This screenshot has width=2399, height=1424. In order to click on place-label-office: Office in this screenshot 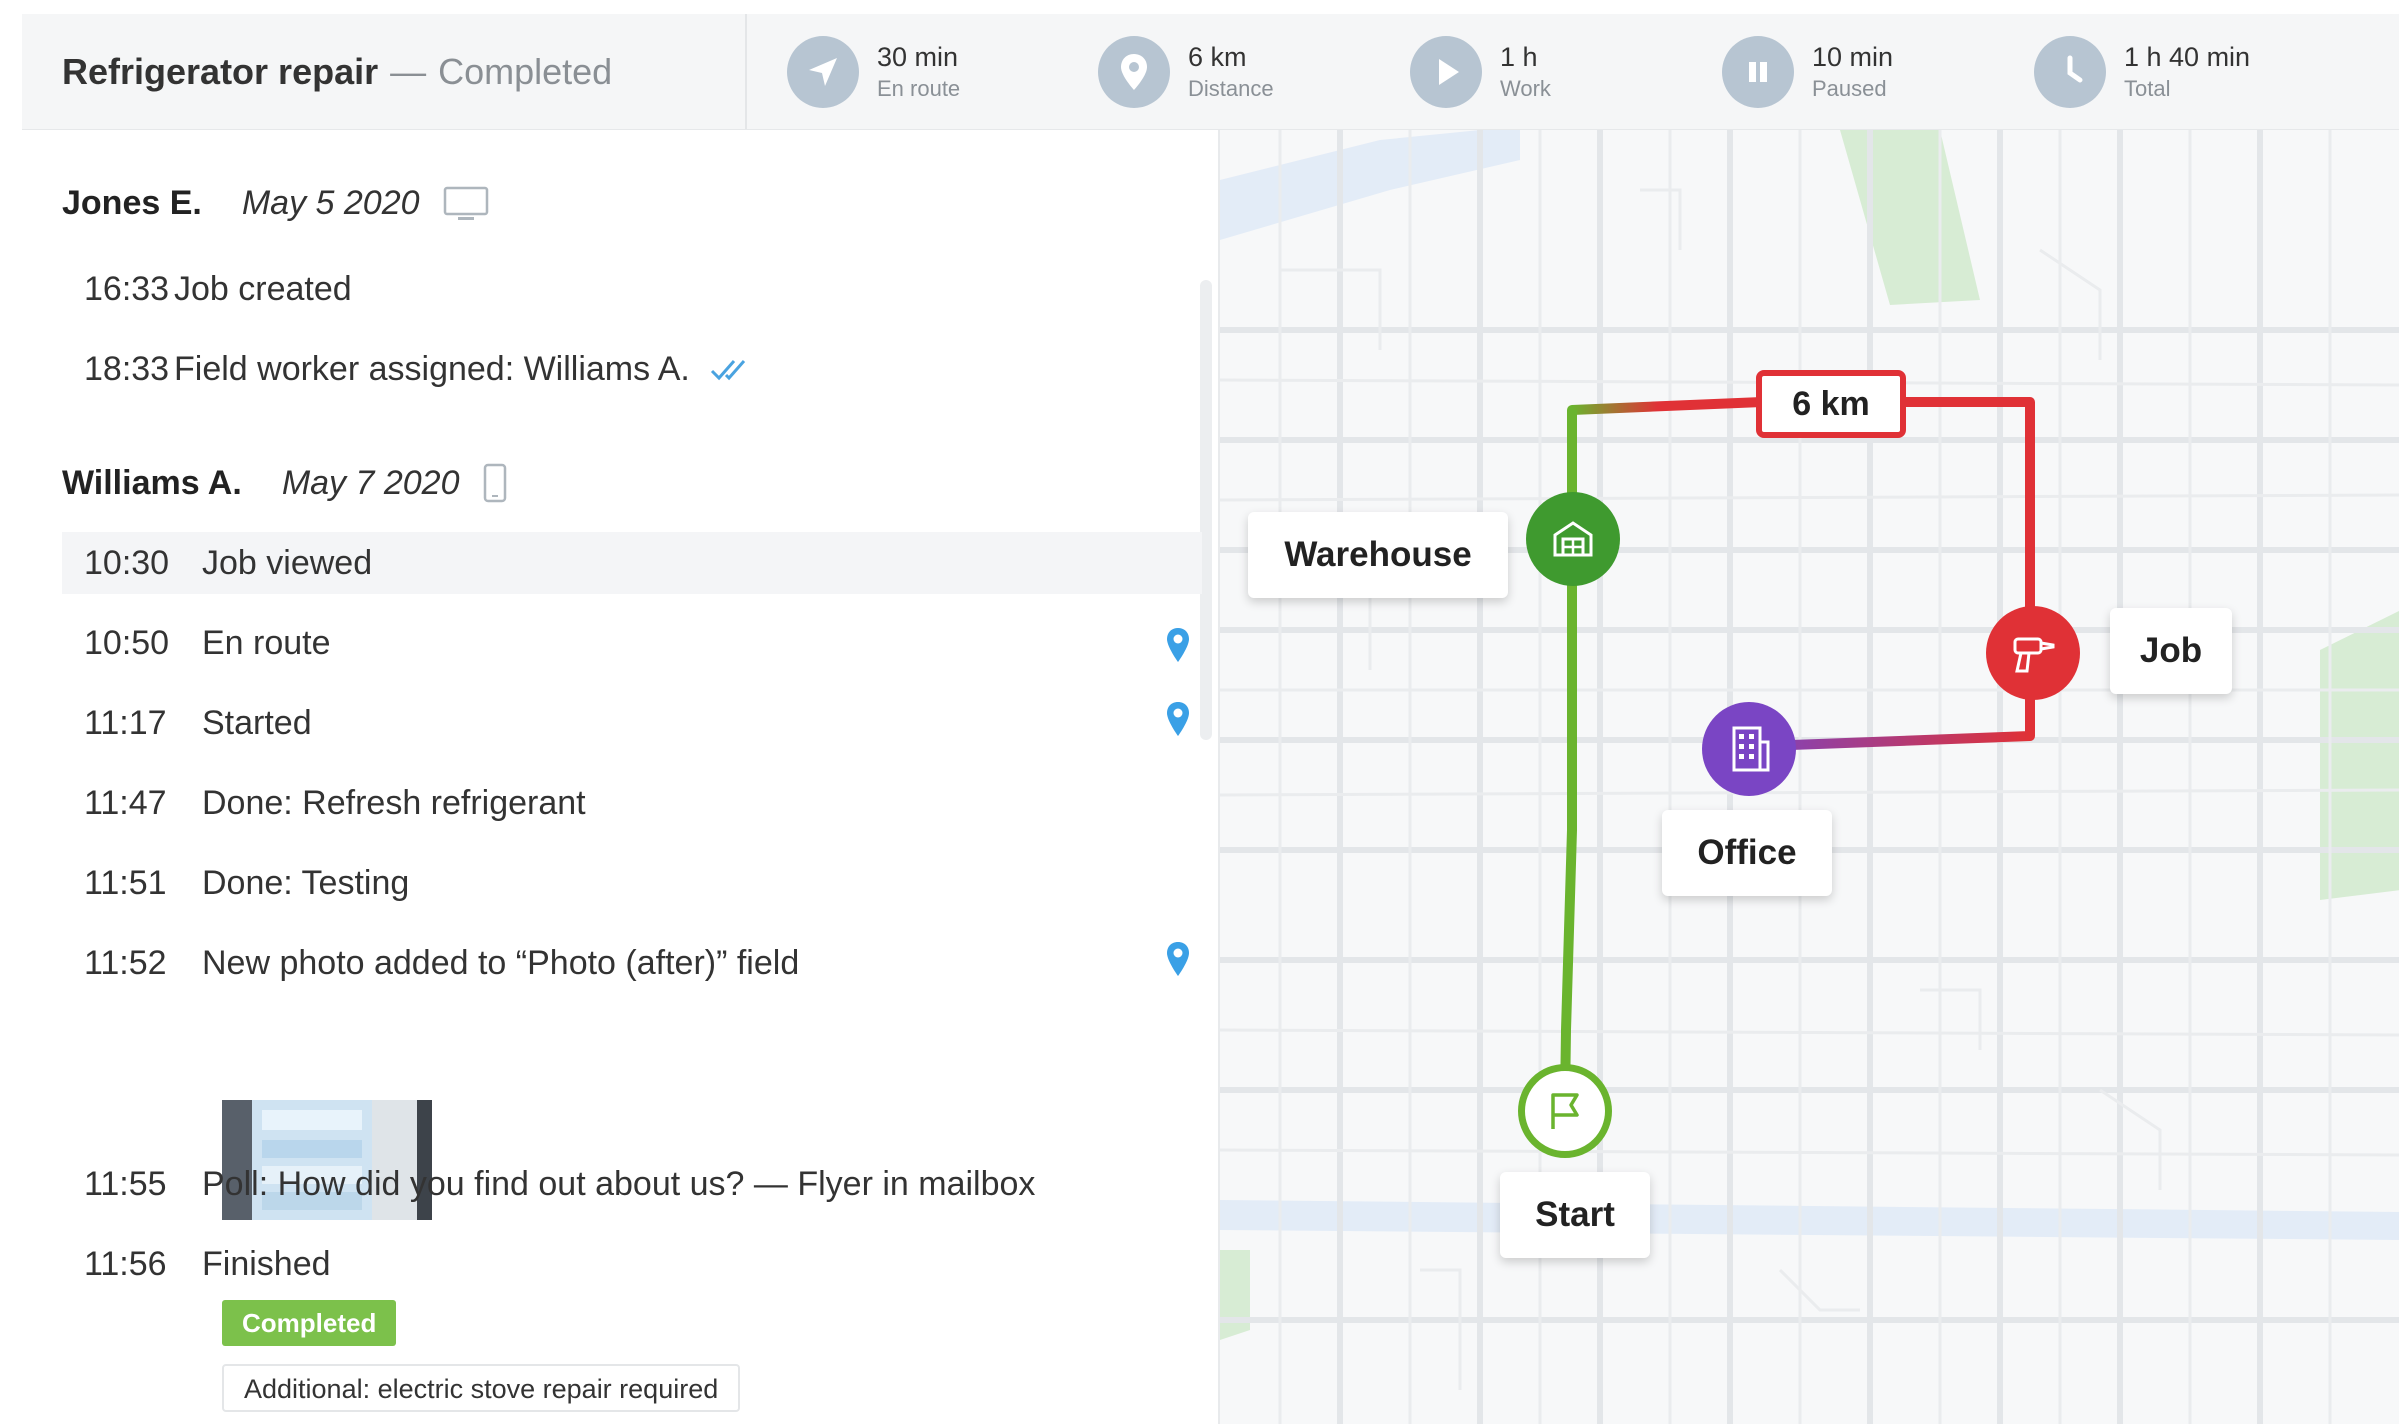, I will do `click(1747, 853)`.